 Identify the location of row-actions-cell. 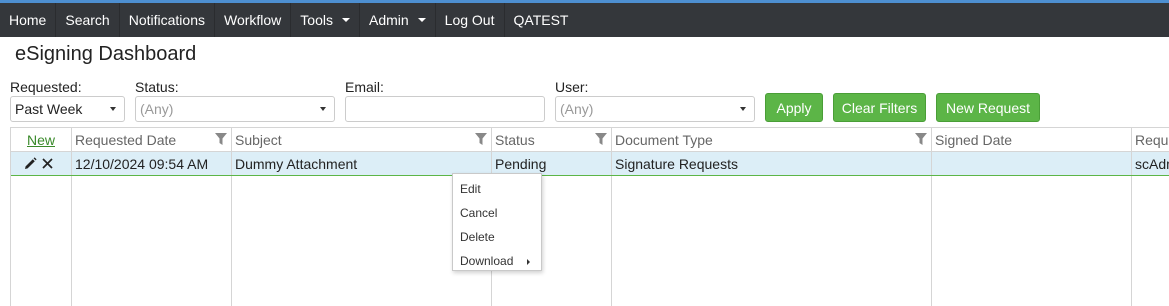
(41, 163).